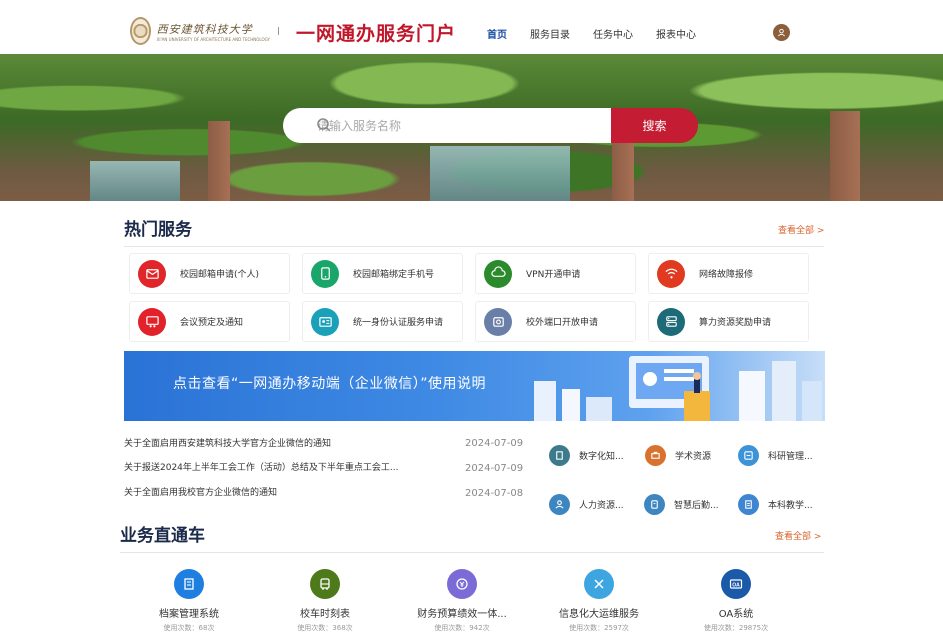 The height and width of the screenshot is (643, 943). What do you see at coordinates (599, 628) in the screenshot?
I see `direct-service-usage: 使用次数：2597次` at bounding box center [599, 628].